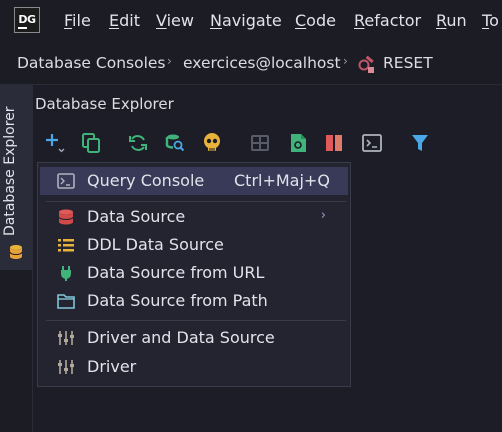 The height and width of the screenshot is (432, 502). Describe the element at coordinates (486, 20) in the screenshot. I see `menu-tools-mnemonic: T` at that location.